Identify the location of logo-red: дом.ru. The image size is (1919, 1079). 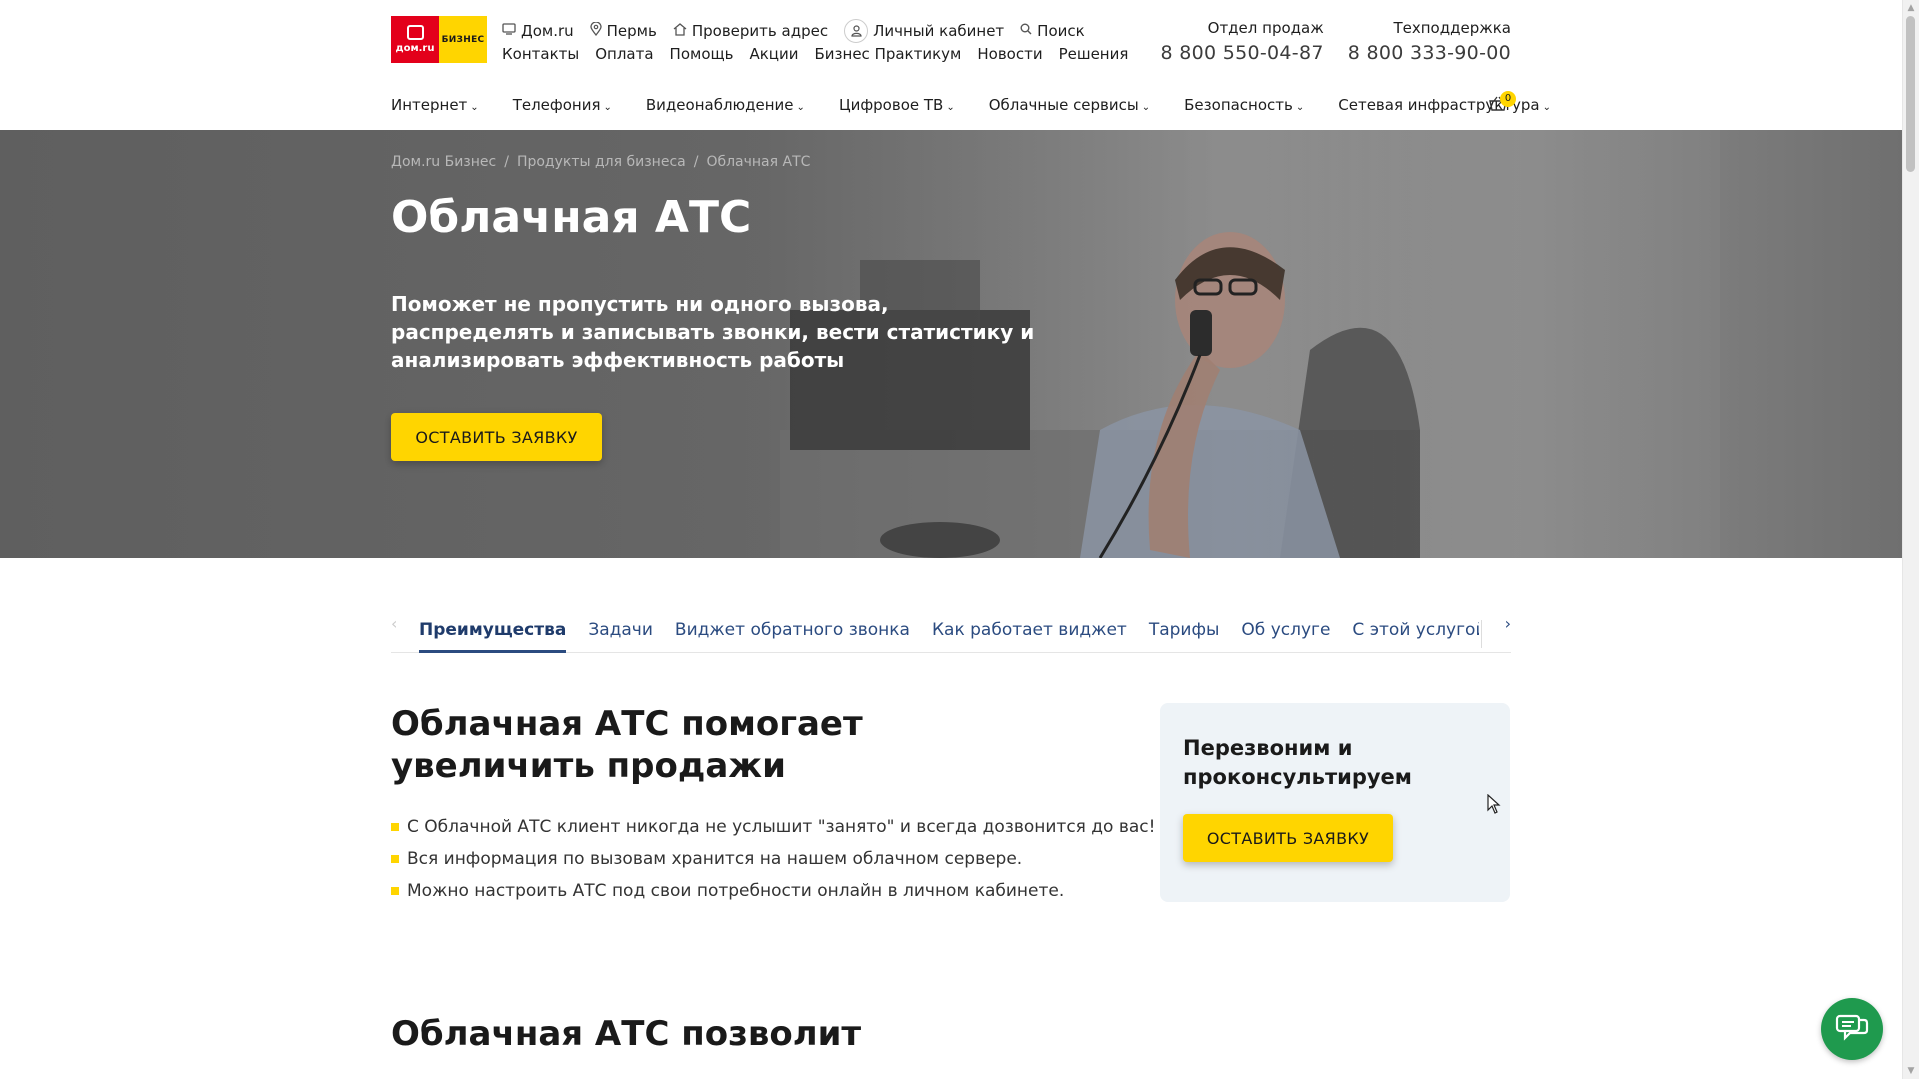
(415, 39).